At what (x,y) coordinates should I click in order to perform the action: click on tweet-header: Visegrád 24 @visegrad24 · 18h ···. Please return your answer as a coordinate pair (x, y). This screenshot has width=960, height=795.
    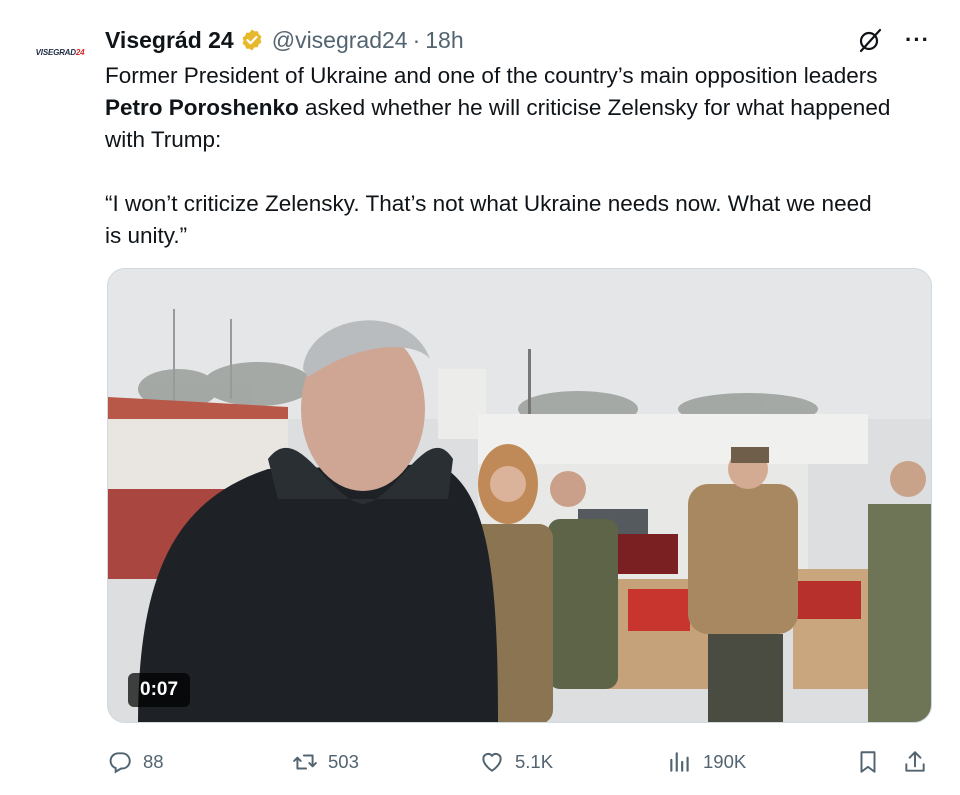
    Looking at the image, I should click on (517, 40).